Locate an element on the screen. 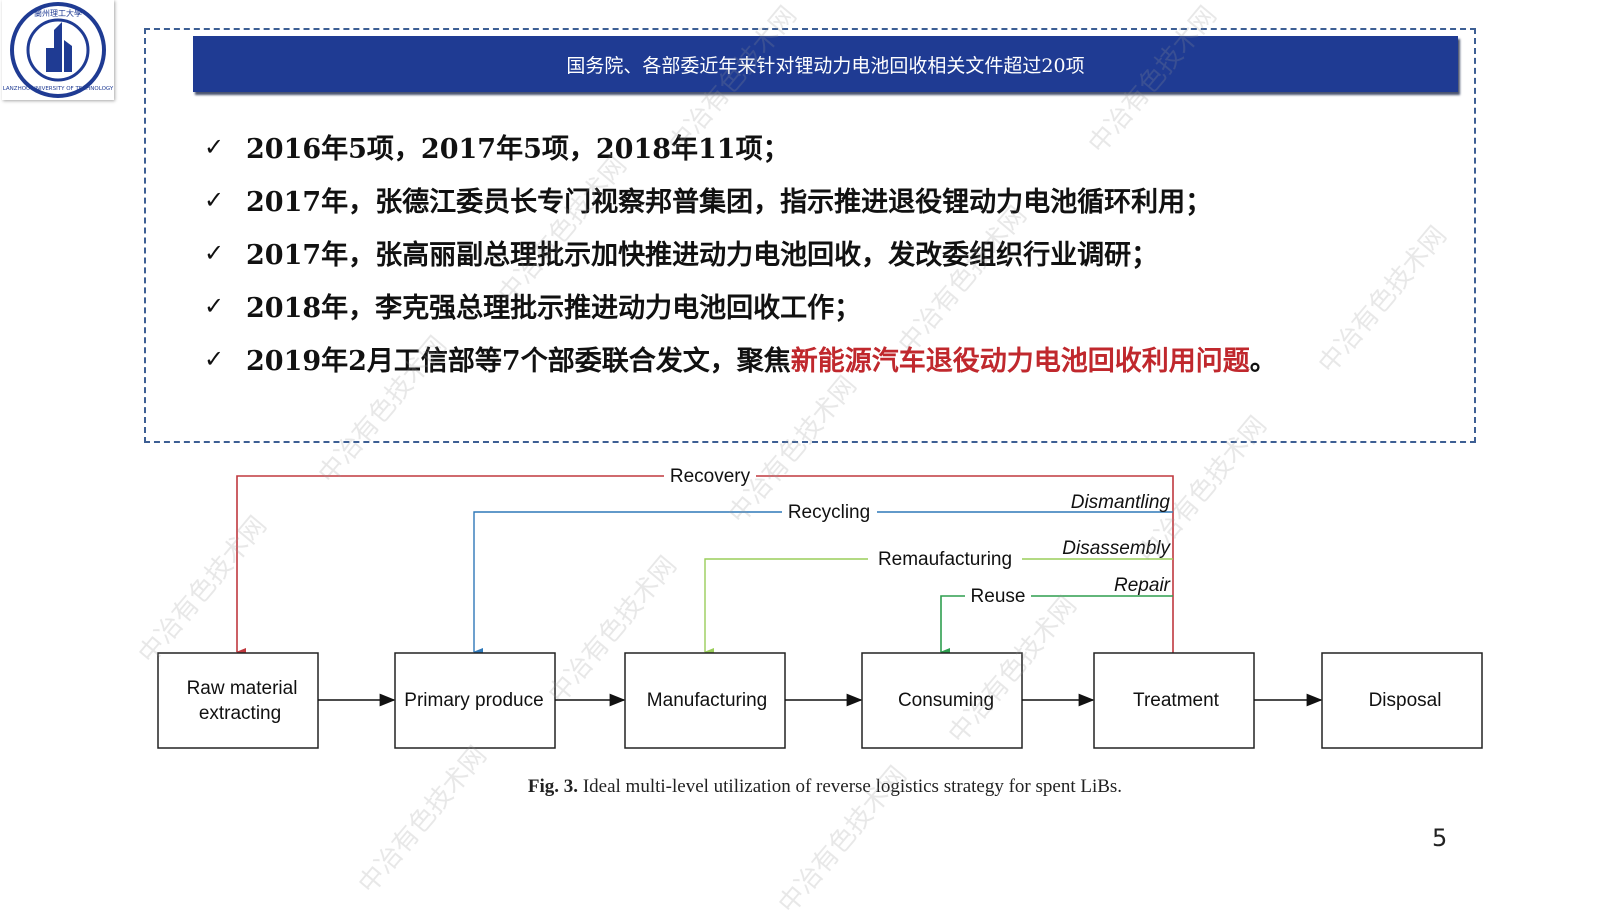  box-label: Primary produce is located at coordinates (473, 700).